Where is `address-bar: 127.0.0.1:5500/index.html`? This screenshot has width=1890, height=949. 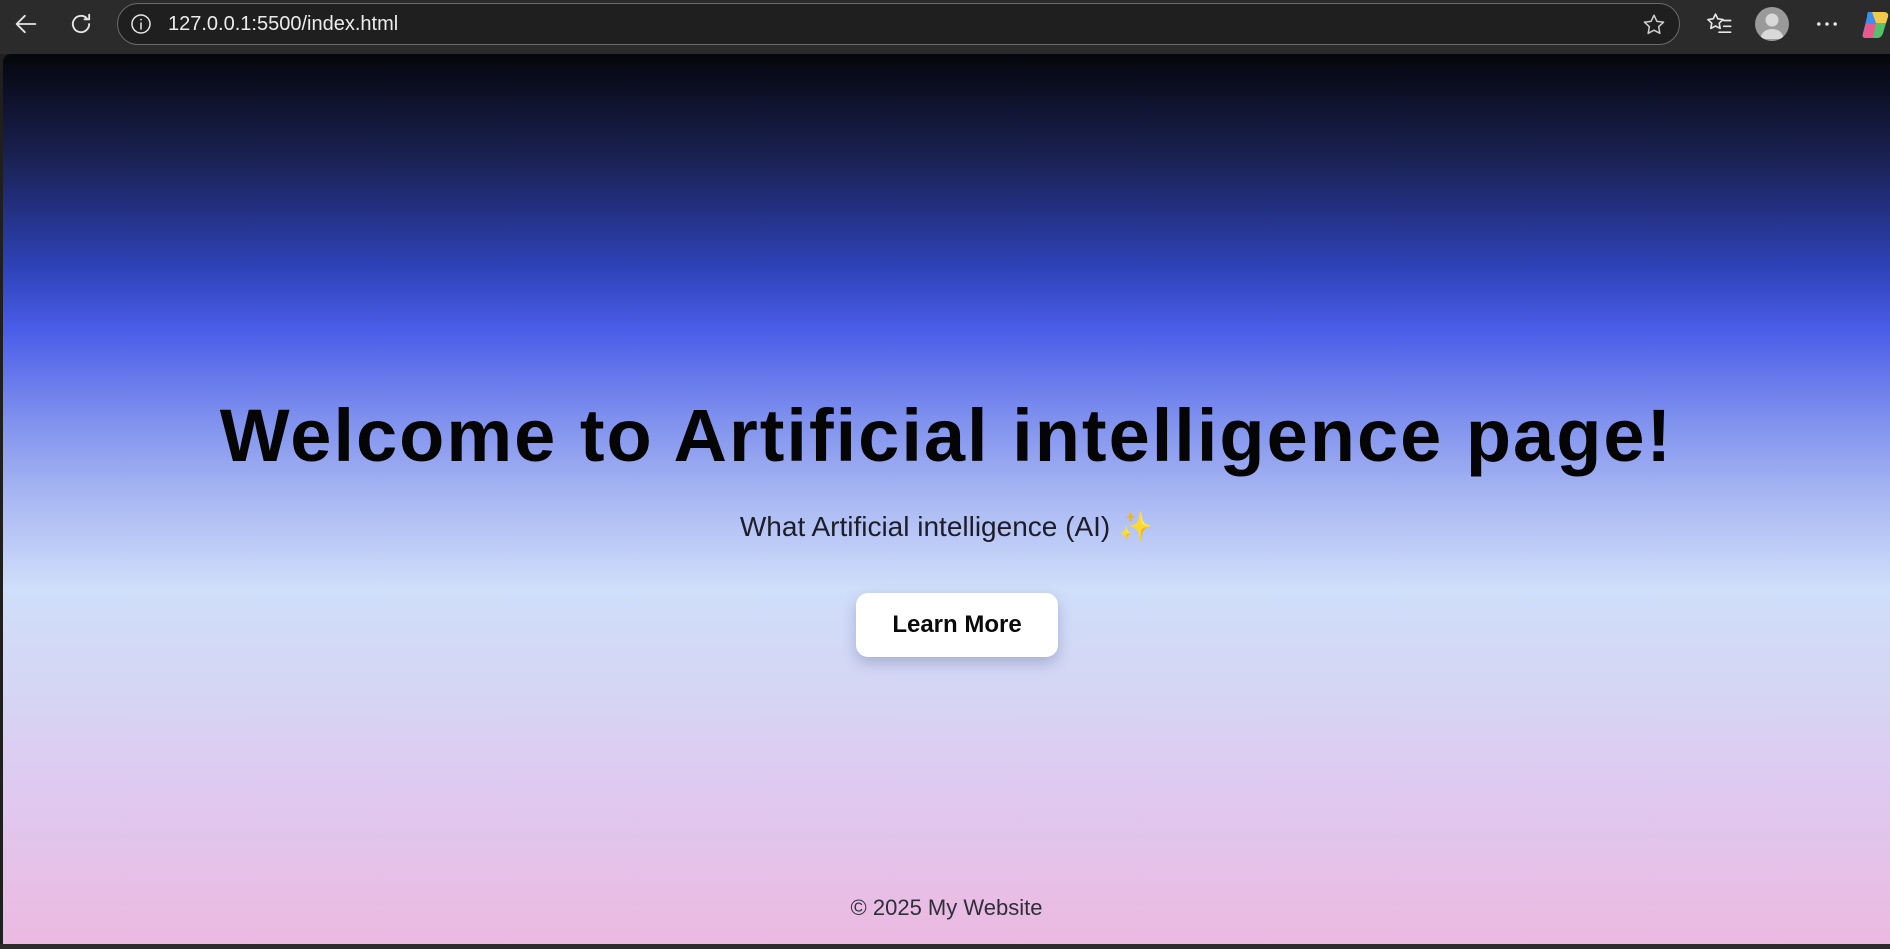
address-bar: 127.0.0.1:5500/index.html is located at coordinates (898, 24).